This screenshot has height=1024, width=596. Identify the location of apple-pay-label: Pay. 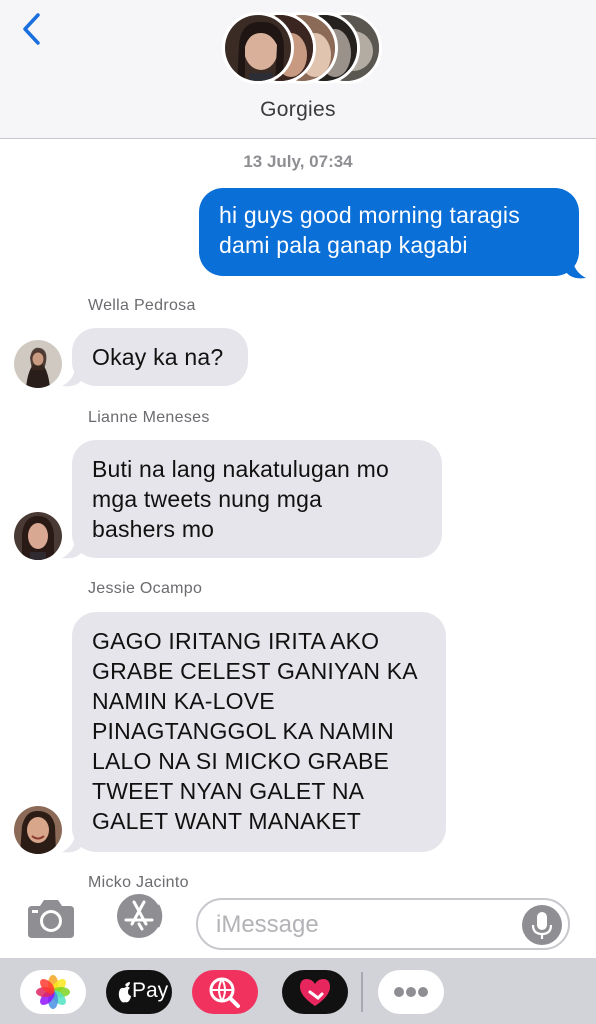
(150, 990).